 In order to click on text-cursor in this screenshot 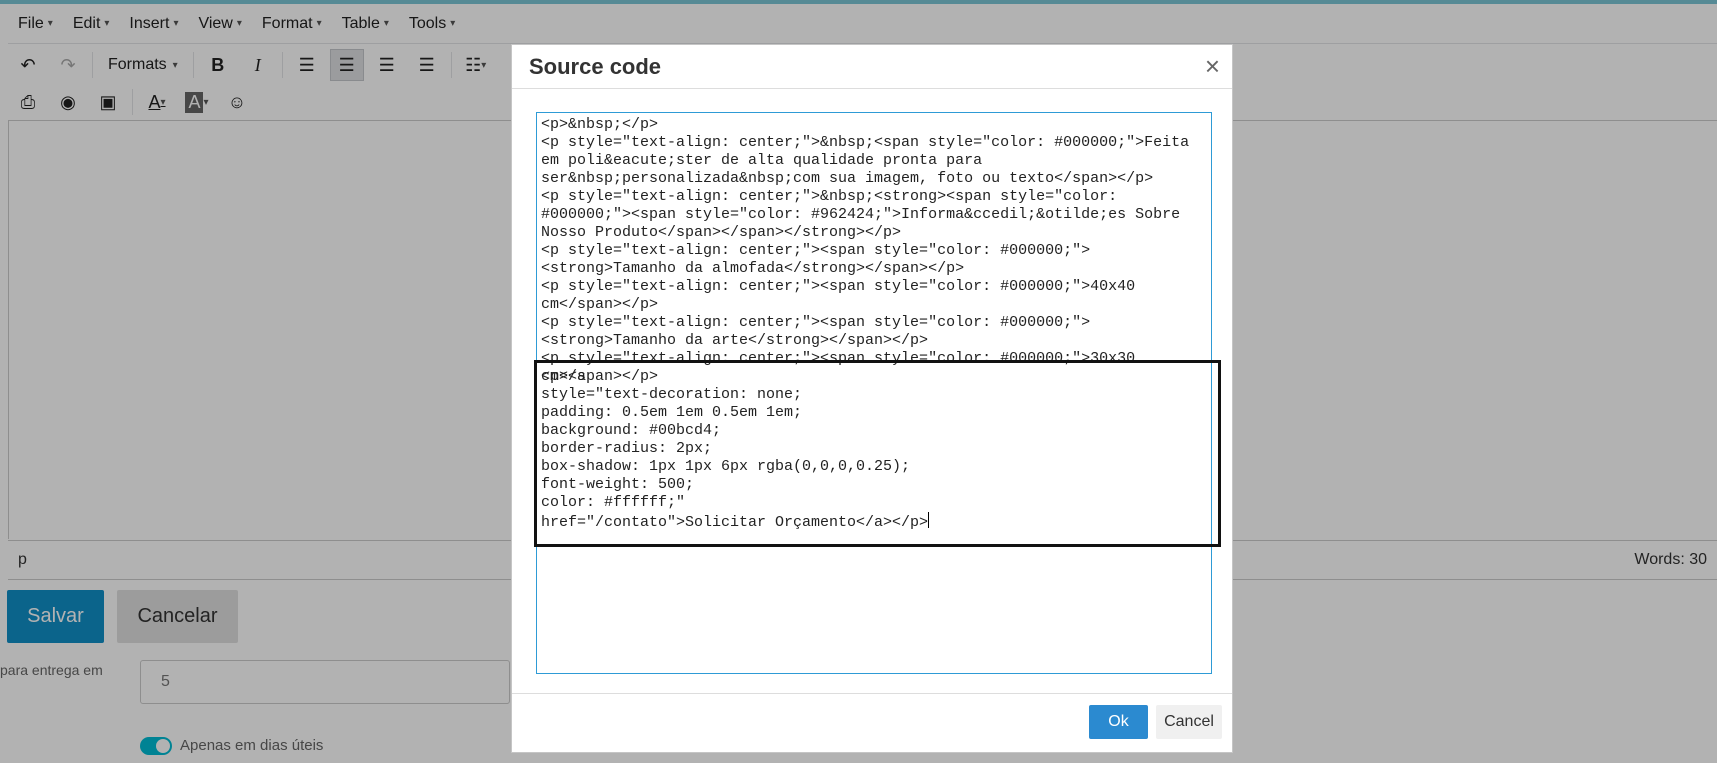, I will do `click(929, 520)`.